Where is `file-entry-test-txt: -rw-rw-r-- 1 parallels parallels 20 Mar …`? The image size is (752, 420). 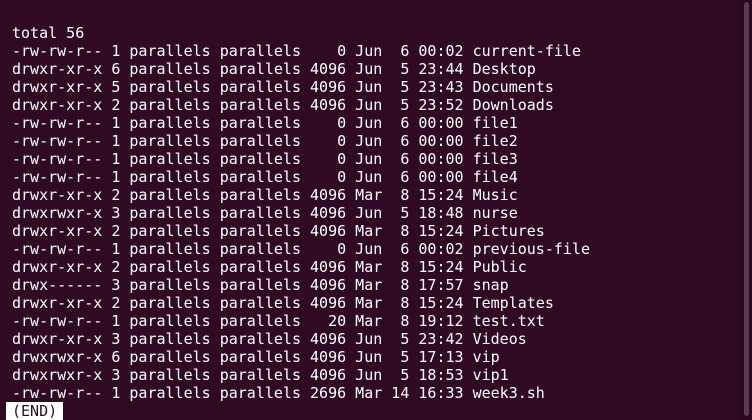 file-entry-test-txt: -rw-rw-r-- 1 parallels parallels 20 Mar … is located at coordinates (278, 321).